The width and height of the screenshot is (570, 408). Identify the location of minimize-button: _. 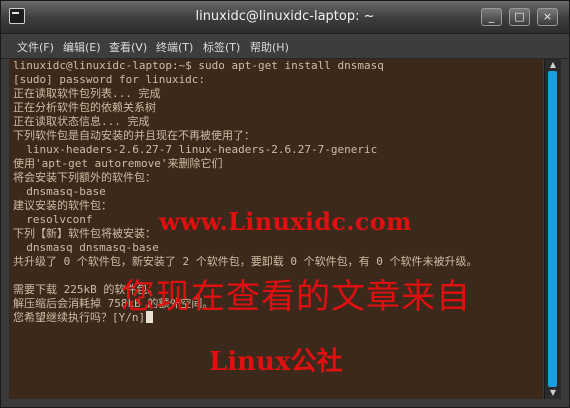
(491, 17).